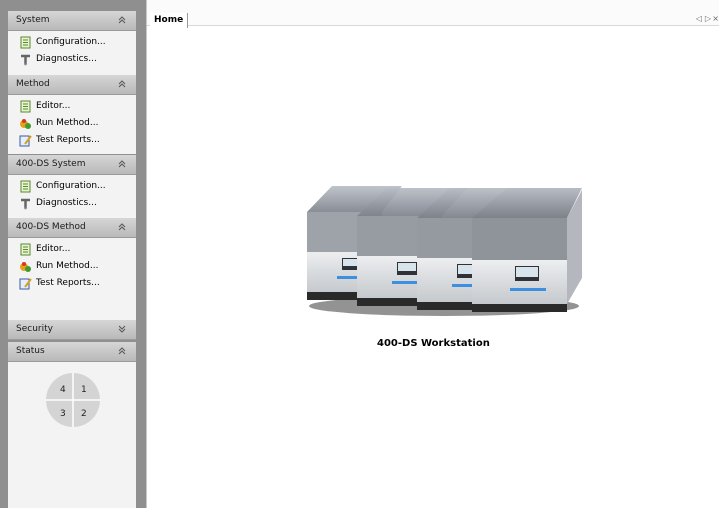 The width and height of the screenshot is (719, 508). Describe the element at coordinates (73, 400) in the screenshot. I see `status-quadrant-indicator: 4 1 3 2` at that location.